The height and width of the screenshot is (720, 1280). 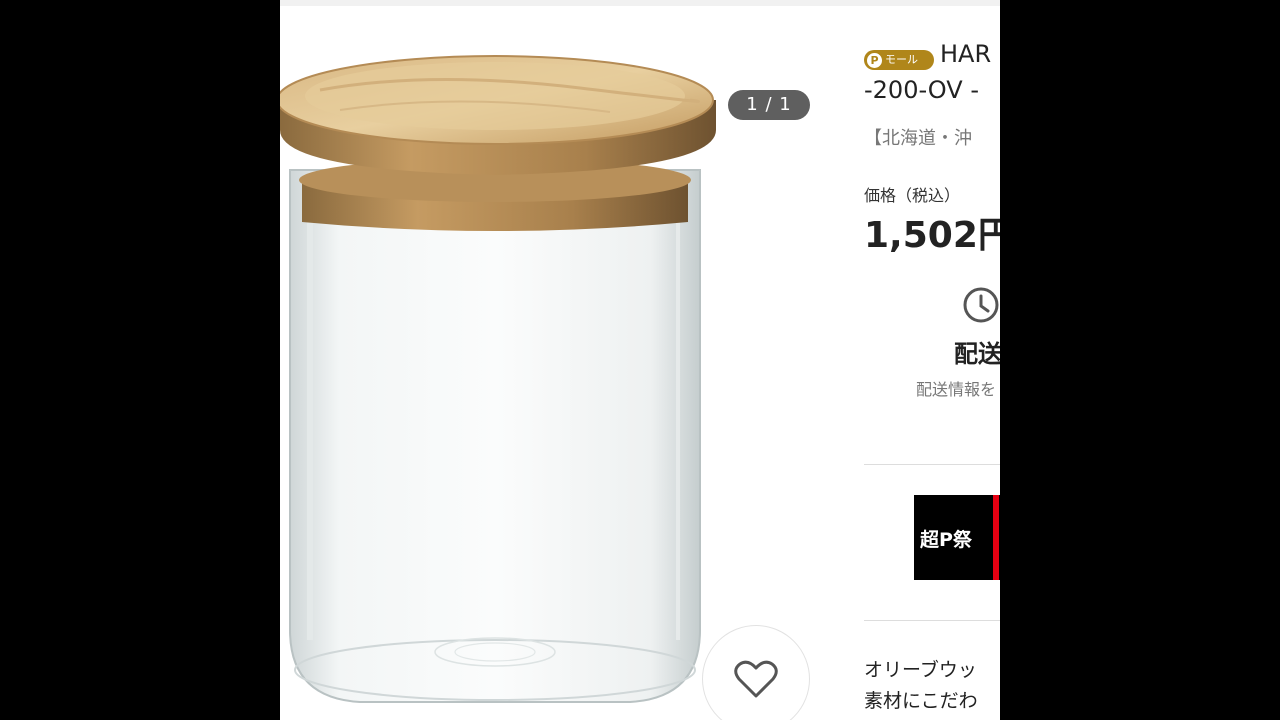 I want to click on shipping-region-note: 【北海道・沖, so click(x=918, y=138).